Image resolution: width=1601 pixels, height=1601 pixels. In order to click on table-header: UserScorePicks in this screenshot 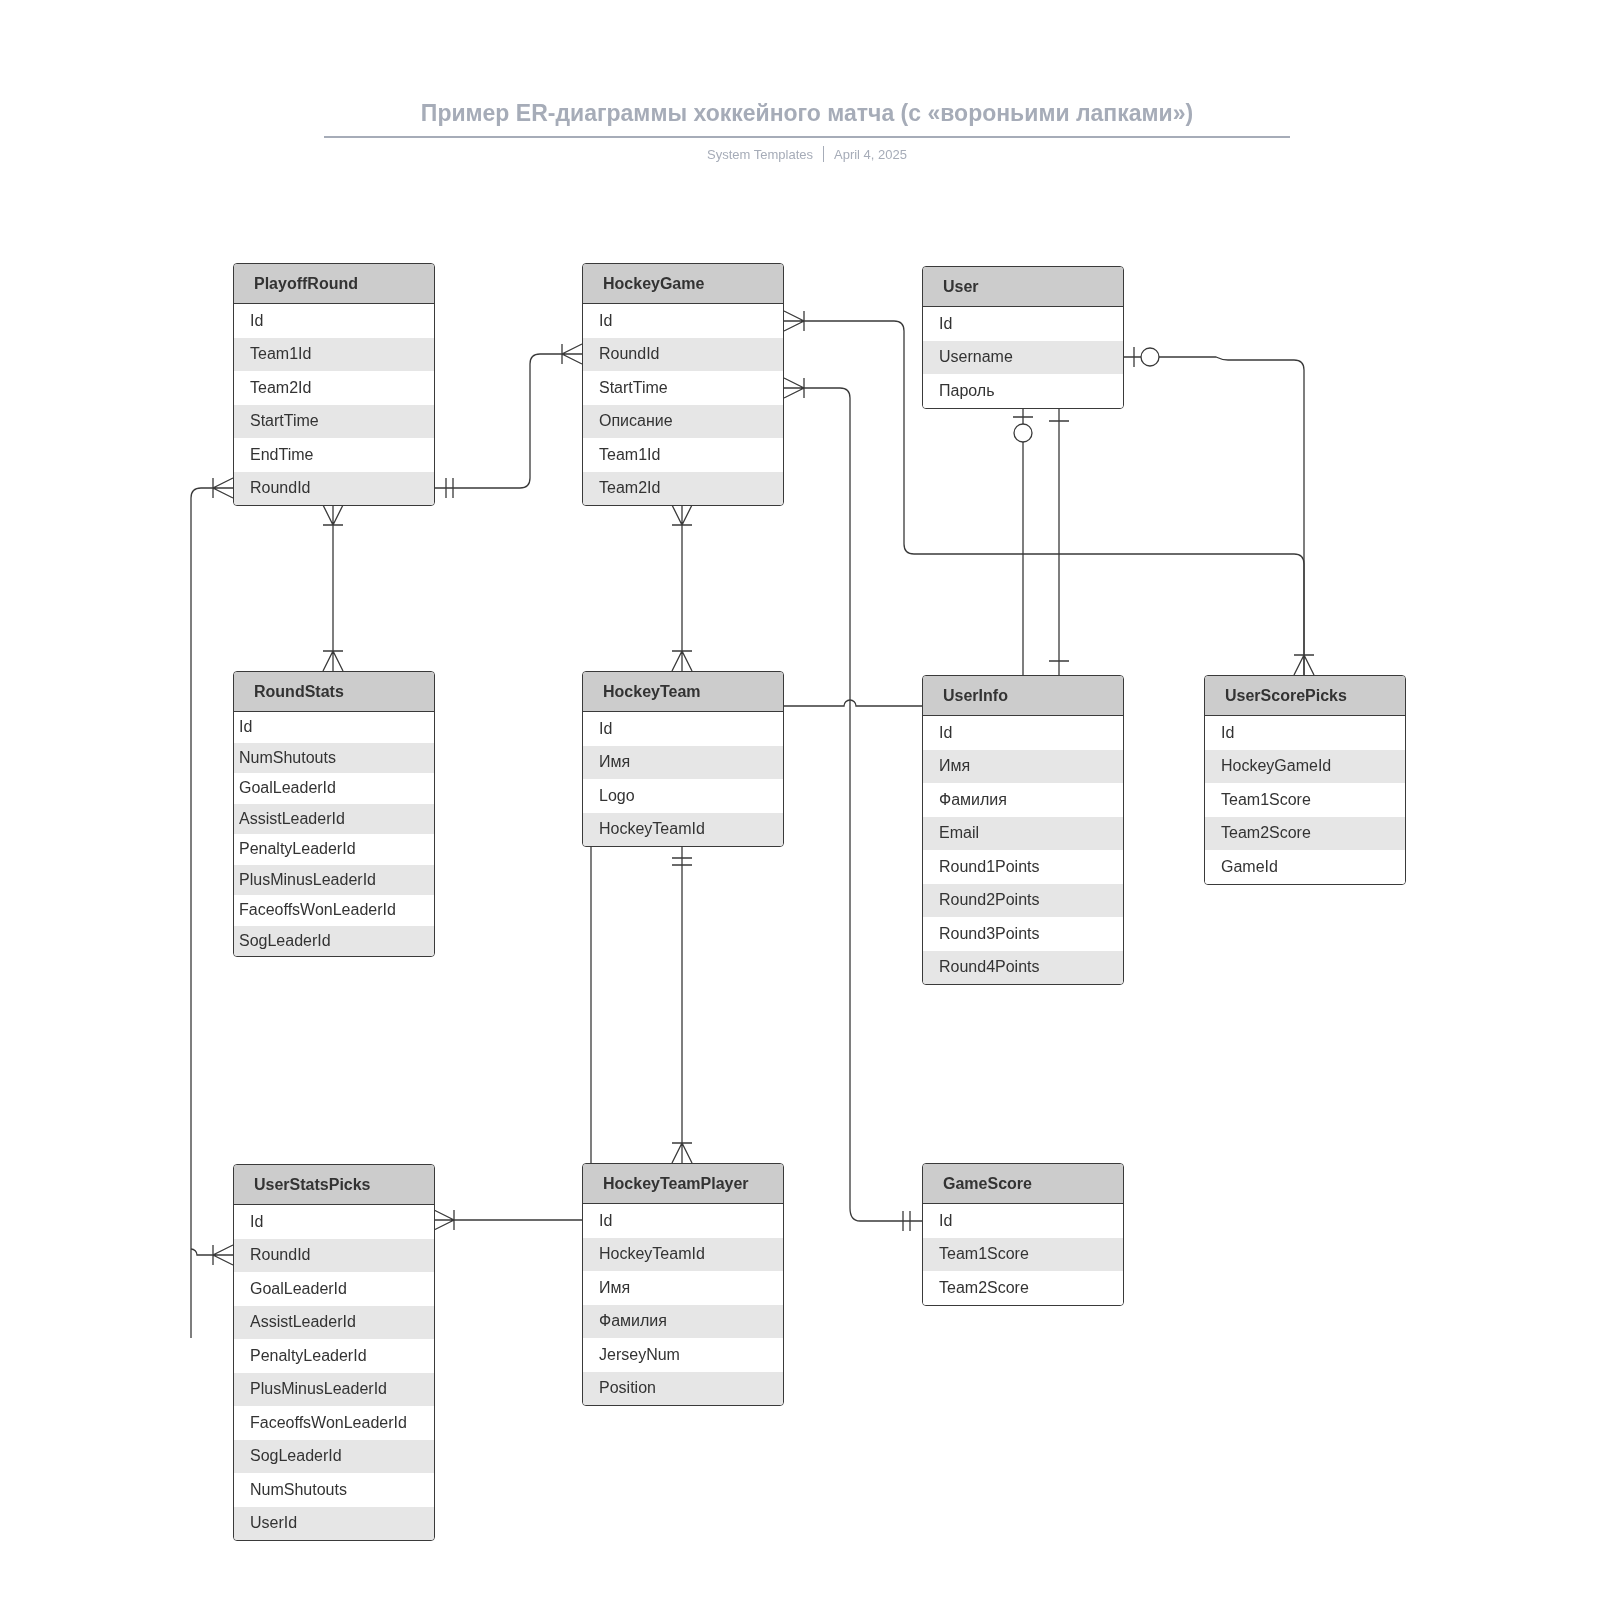, I will do `click(1305, 696)`.